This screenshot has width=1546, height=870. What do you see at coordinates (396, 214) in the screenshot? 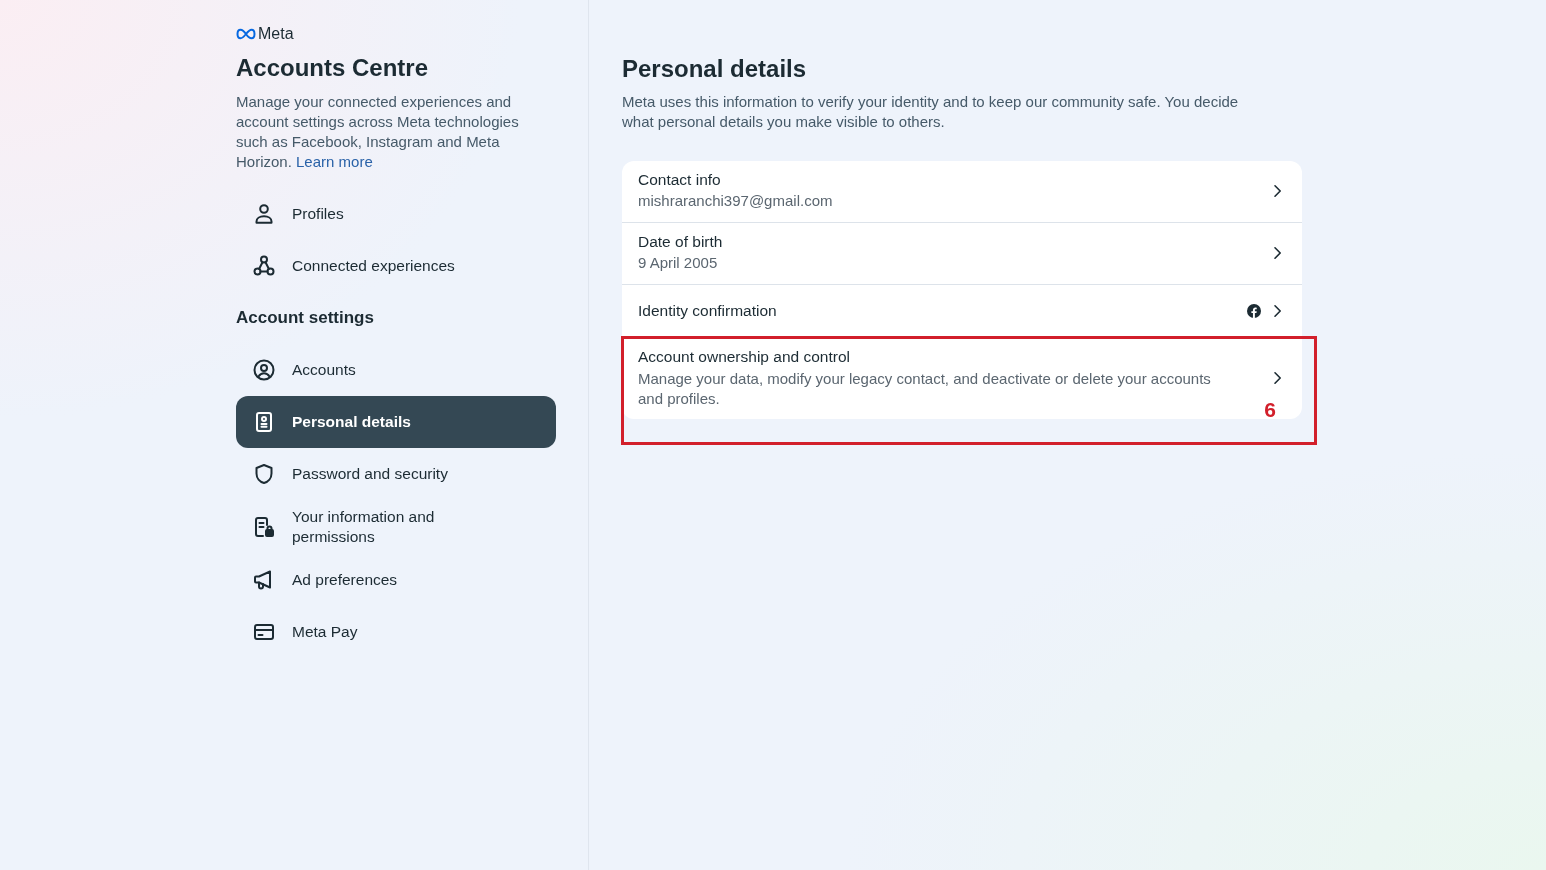
I see `nav-item: Profiles` at bounding box center [396, 214].